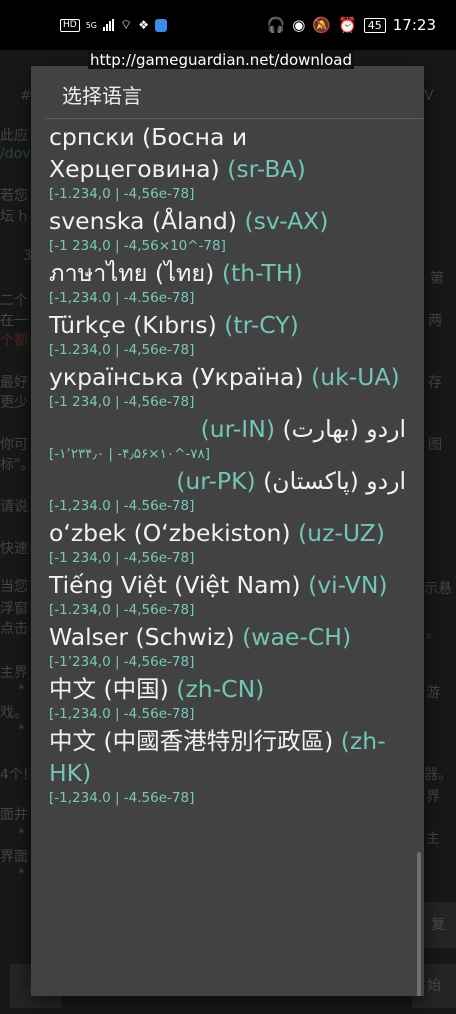  I want to click on language-code: (uk-UA), so click(355, 377).